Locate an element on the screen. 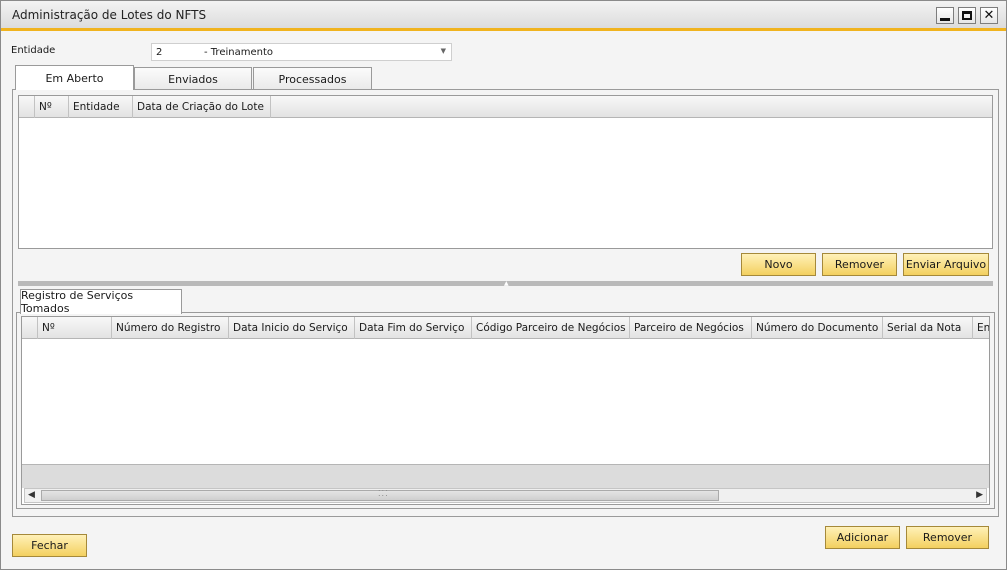 The image size is (1007, 570). scroll-left-icon: ◀ is located at coordinates (31, 495).